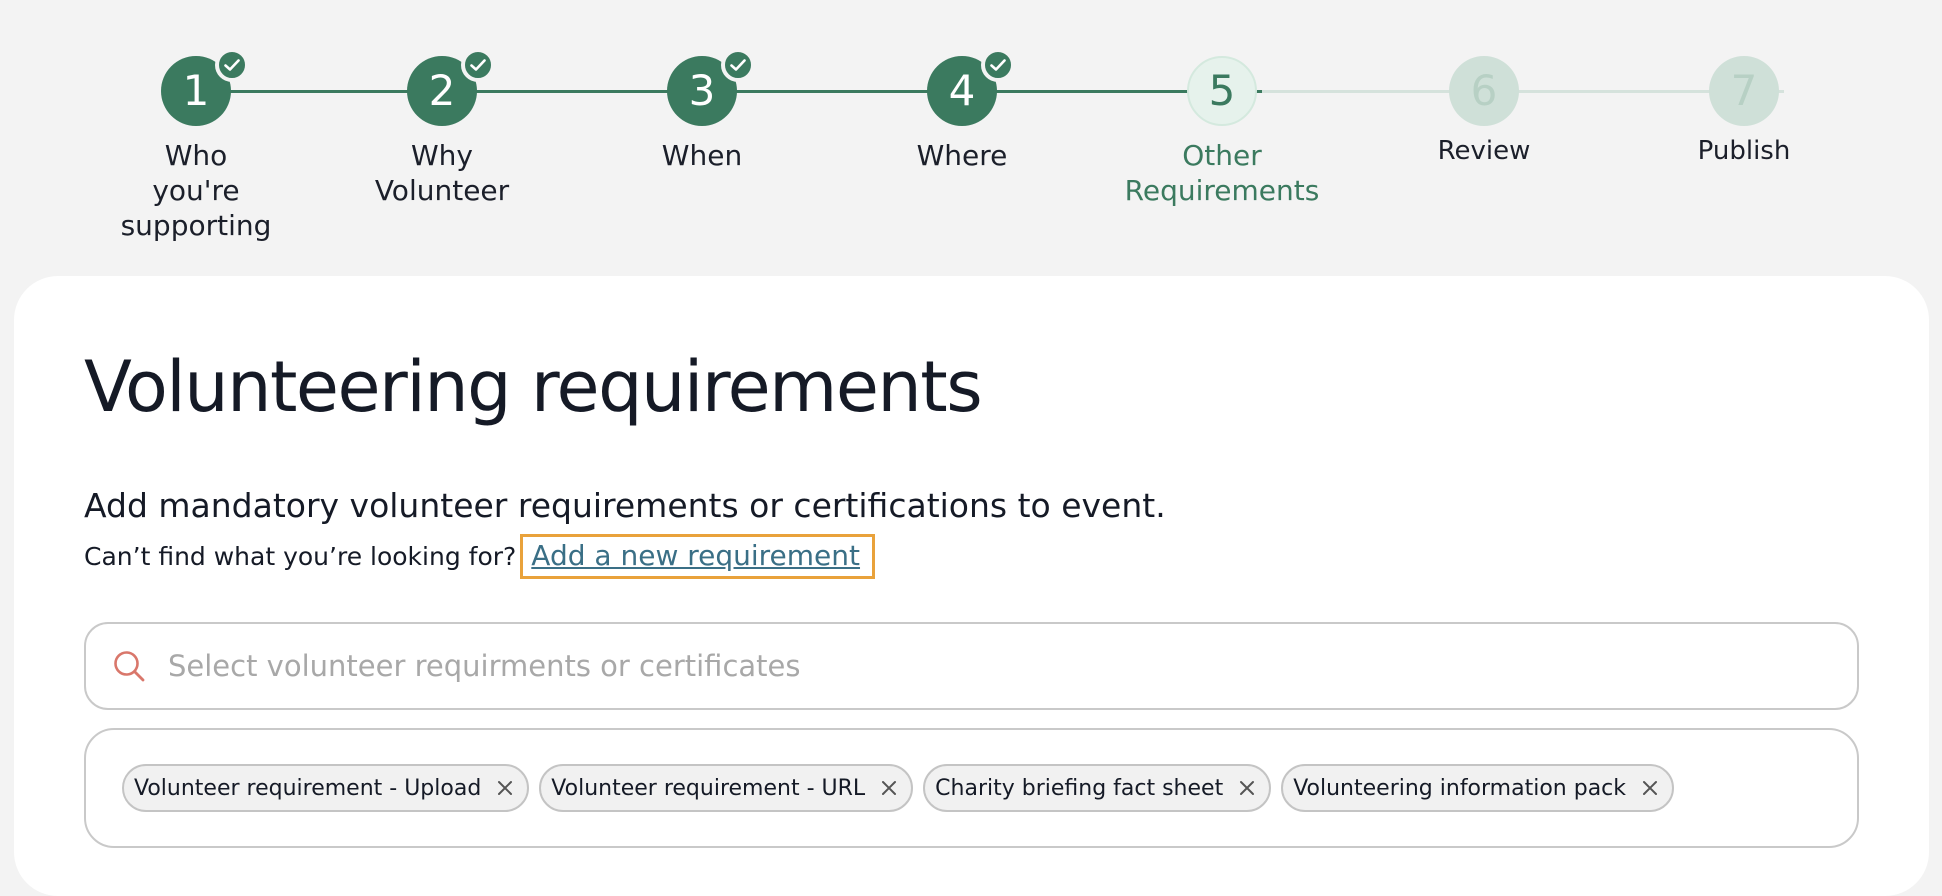 The height and width of the screenshot is (896, 1942). I want to click on step-who-youre-supporting: 1 Who you're supporting, so click(196, 145).